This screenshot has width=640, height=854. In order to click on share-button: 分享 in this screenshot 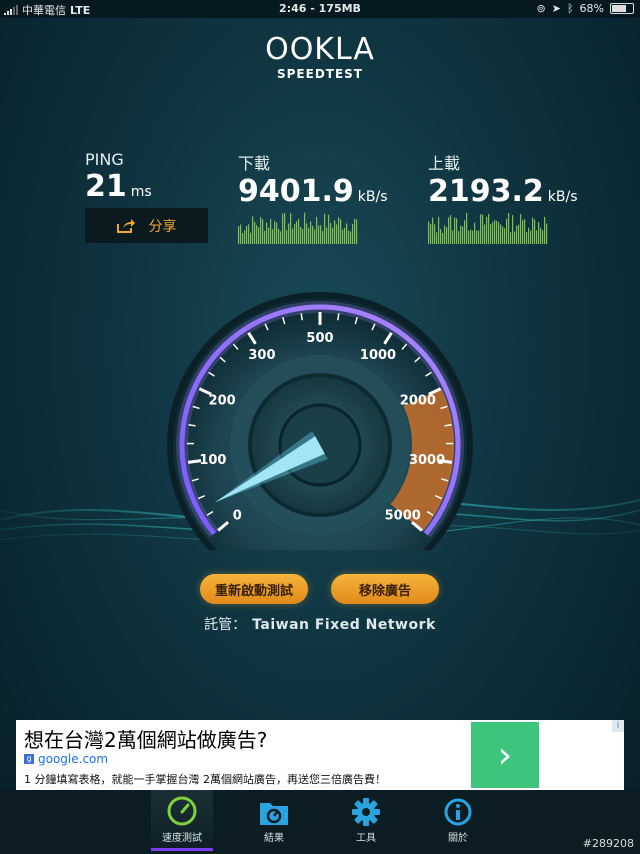, I will do `click(146, 225)`.